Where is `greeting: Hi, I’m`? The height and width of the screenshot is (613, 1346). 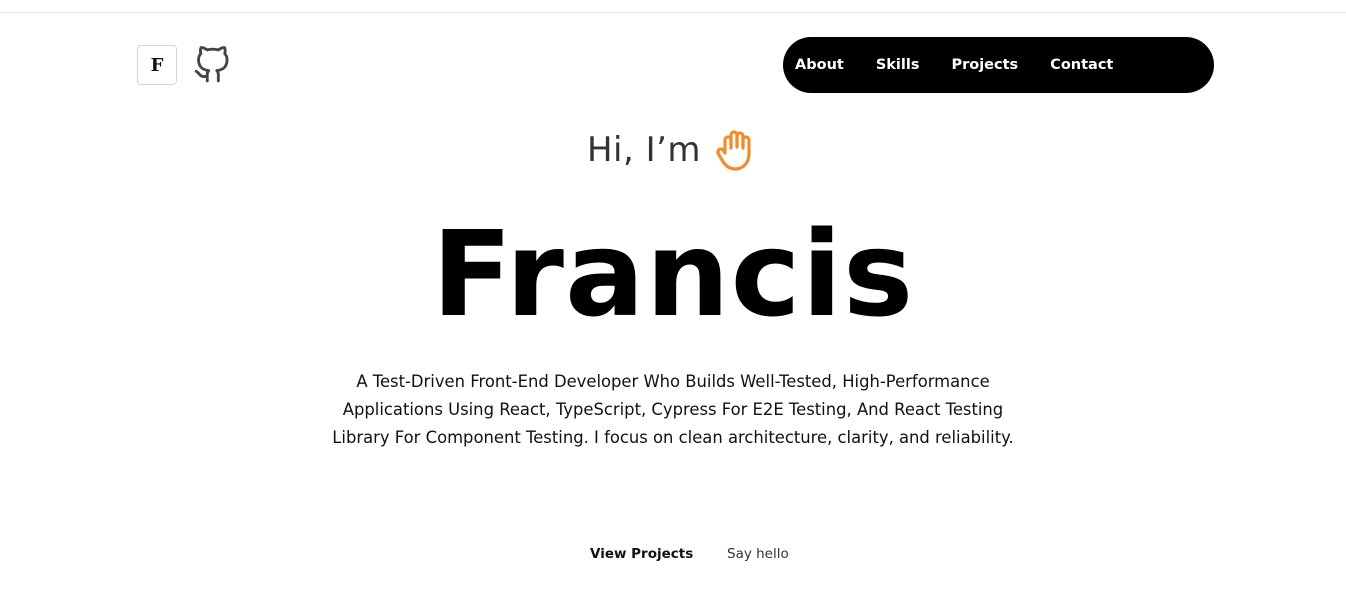
greeting: Hi, I’m is located at coordinates (673, 150).